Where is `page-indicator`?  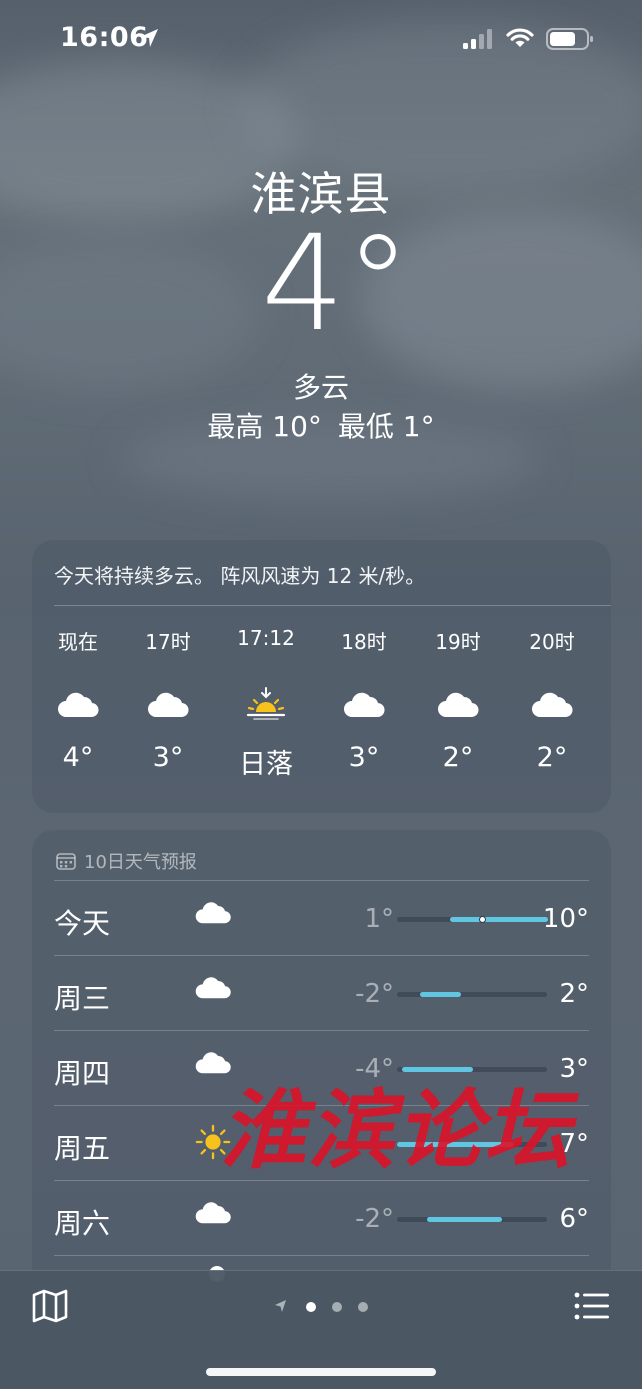
page-indicator is located at coordinates (322, 1307).